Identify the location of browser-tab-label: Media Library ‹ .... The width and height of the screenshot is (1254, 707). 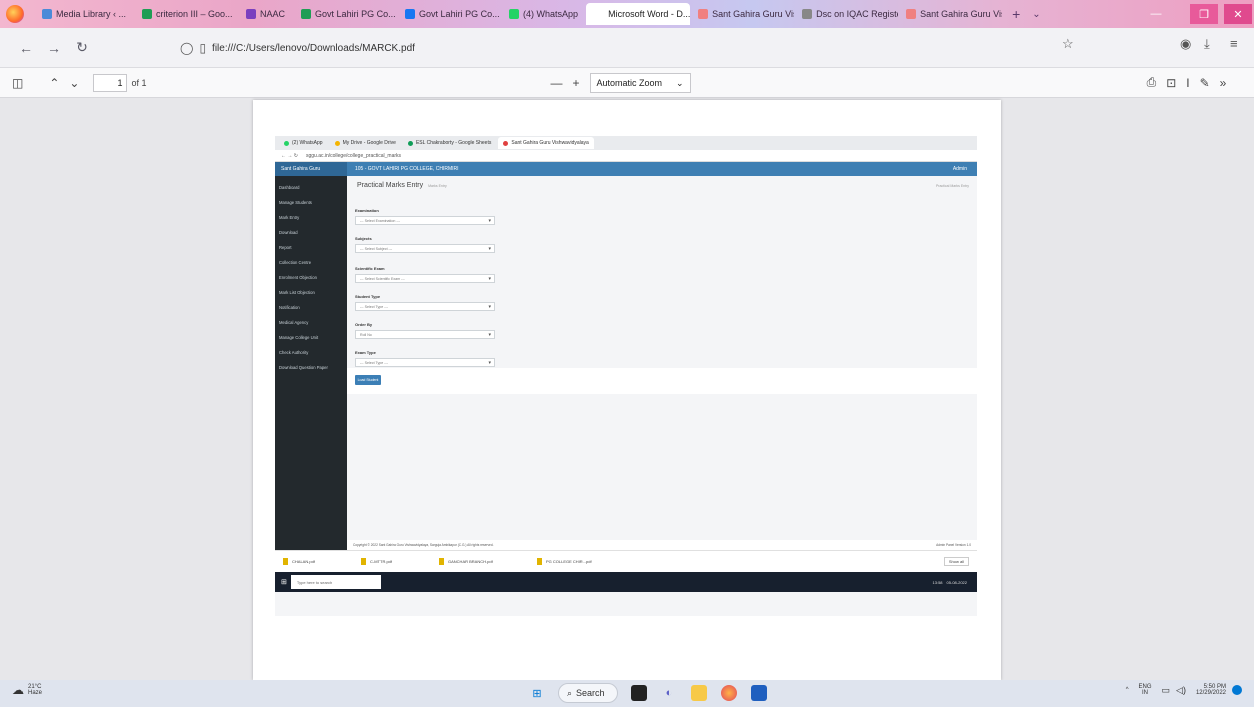
(91, 14).